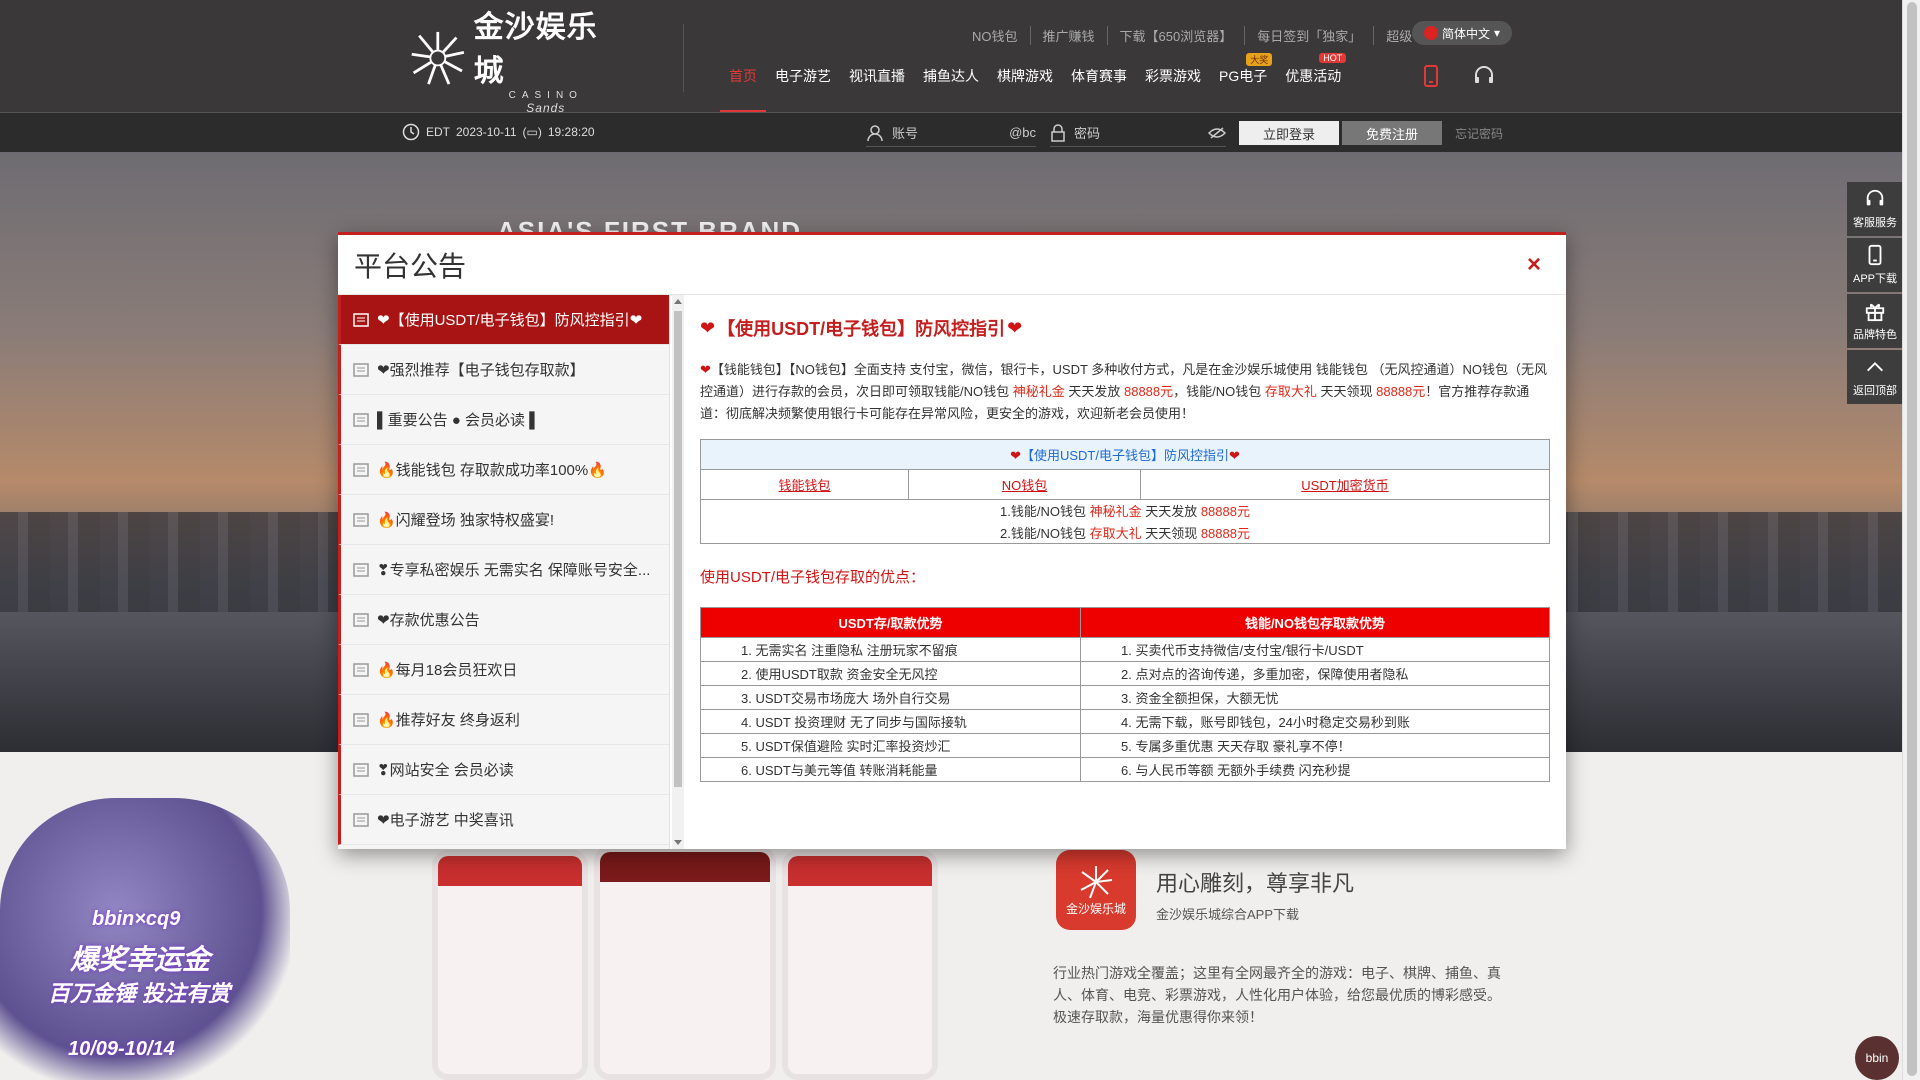  Describe the element at coordinates (951, 89) in the screenshot. I see `nav-fishing: 捕鱼达人` at that location.